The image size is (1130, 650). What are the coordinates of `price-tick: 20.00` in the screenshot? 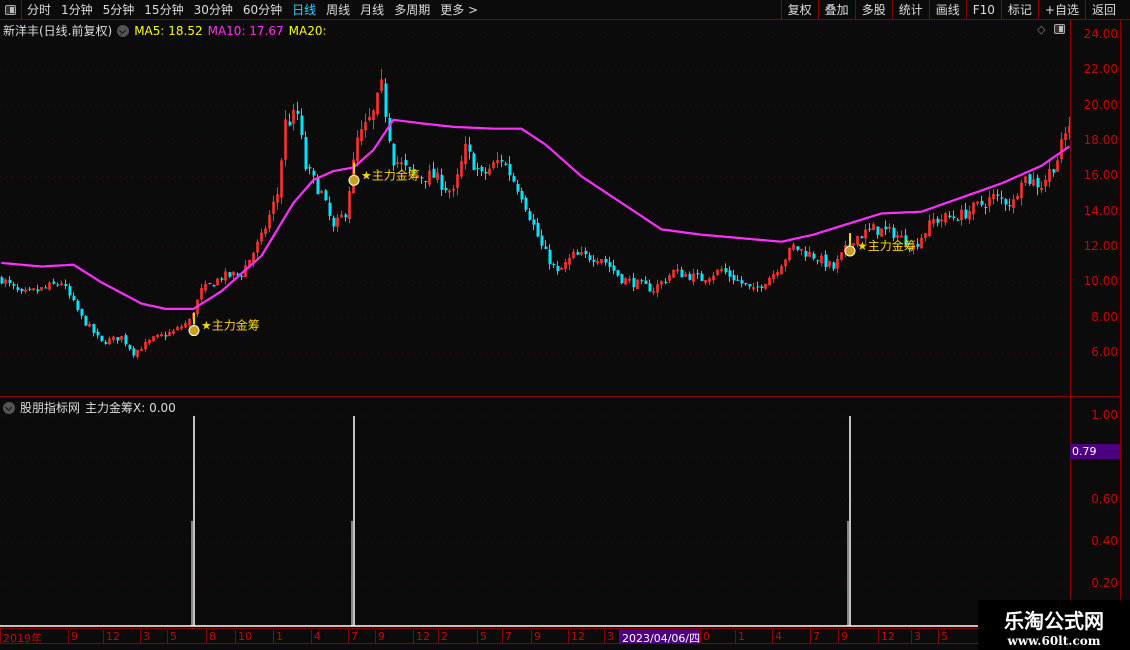 It's located at (1100, 104).